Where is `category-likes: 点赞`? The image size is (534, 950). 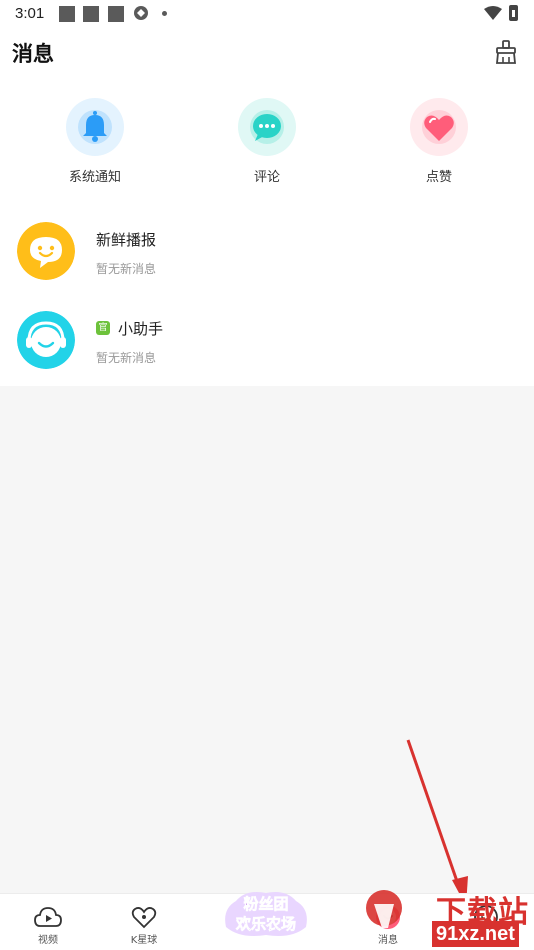
category-likes: 点赞 is located at coordinates (439, 141).